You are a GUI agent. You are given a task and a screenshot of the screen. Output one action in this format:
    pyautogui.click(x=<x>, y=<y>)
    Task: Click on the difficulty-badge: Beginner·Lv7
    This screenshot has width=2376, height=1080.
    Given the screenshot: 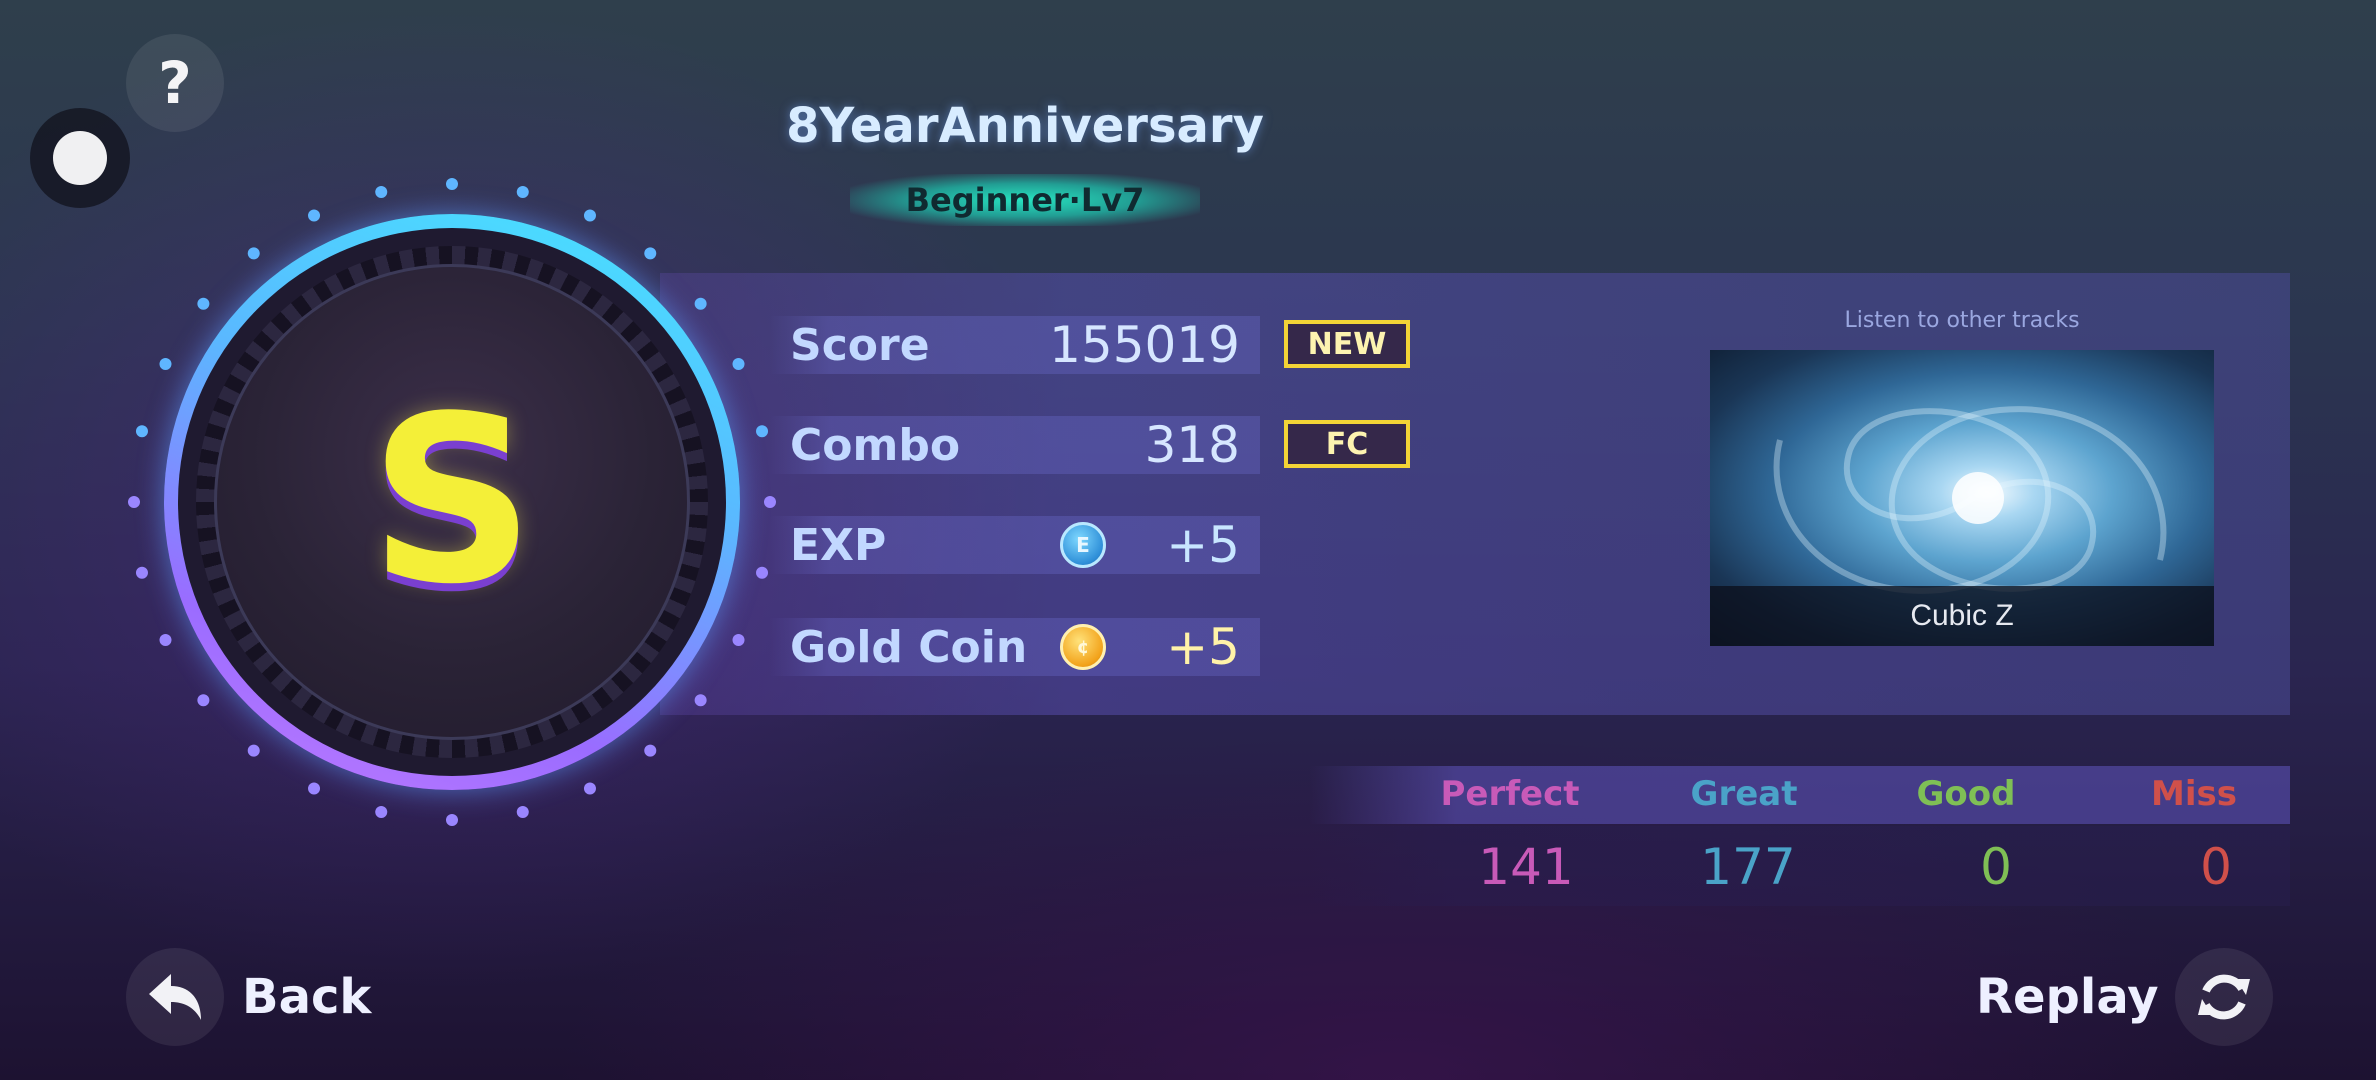 What is the action you would take?
    pyautogui.click(x=1025, y=200)
    